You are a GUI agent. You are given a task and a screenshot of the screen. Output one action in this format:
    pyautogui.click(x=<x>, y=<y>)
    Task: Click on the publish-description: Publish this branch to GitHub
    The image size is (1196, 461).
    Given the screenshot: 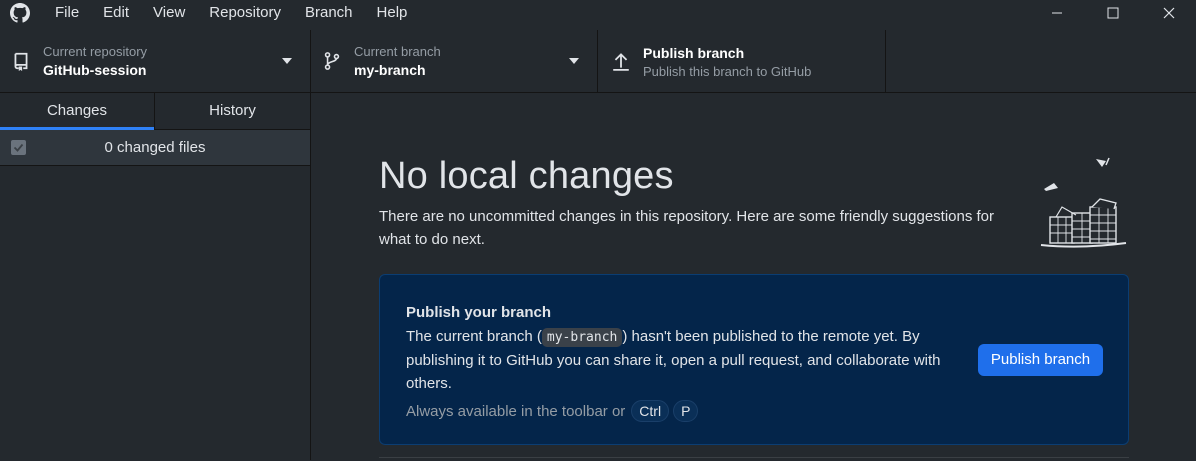 What is the action you would take?
    pyautogui.click(x=727, y=71)
    